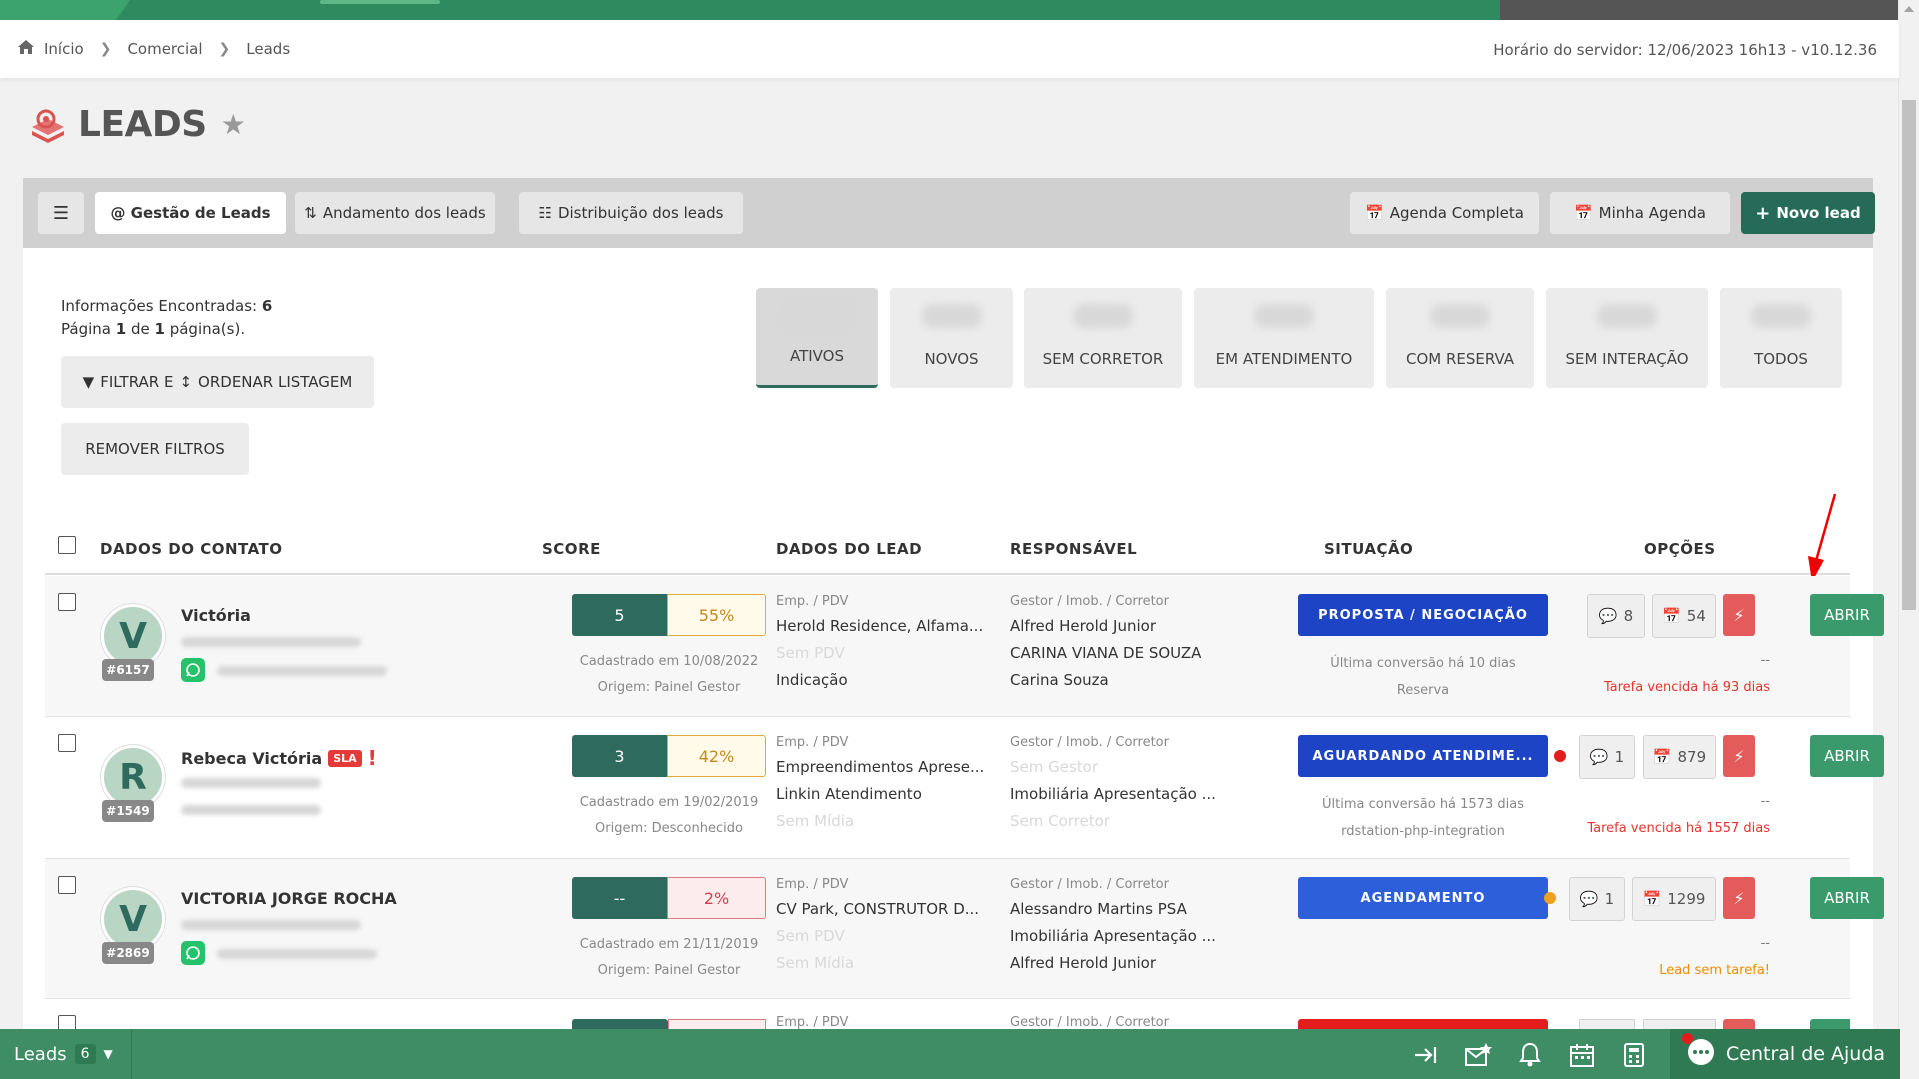  What do you see at coordinates (279, 758) in the screenshot?
I see `contact-name: Rebeca Victória SLA !` at bounding box center [279, 758].